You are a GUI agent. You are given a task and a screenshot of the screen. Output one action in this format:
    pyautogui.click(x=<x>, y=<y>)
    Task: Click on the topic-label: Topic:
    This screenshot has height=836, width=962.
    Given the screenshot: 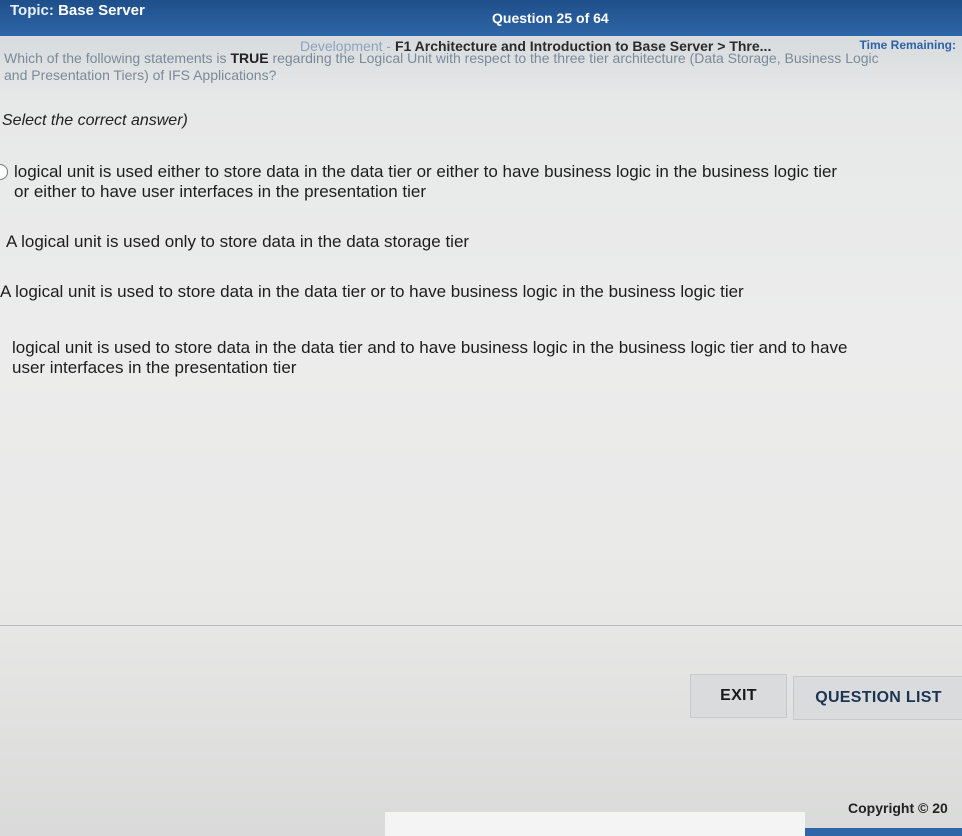 What is the action you would take?
    pyautogui.click(x=32, y=10)
    